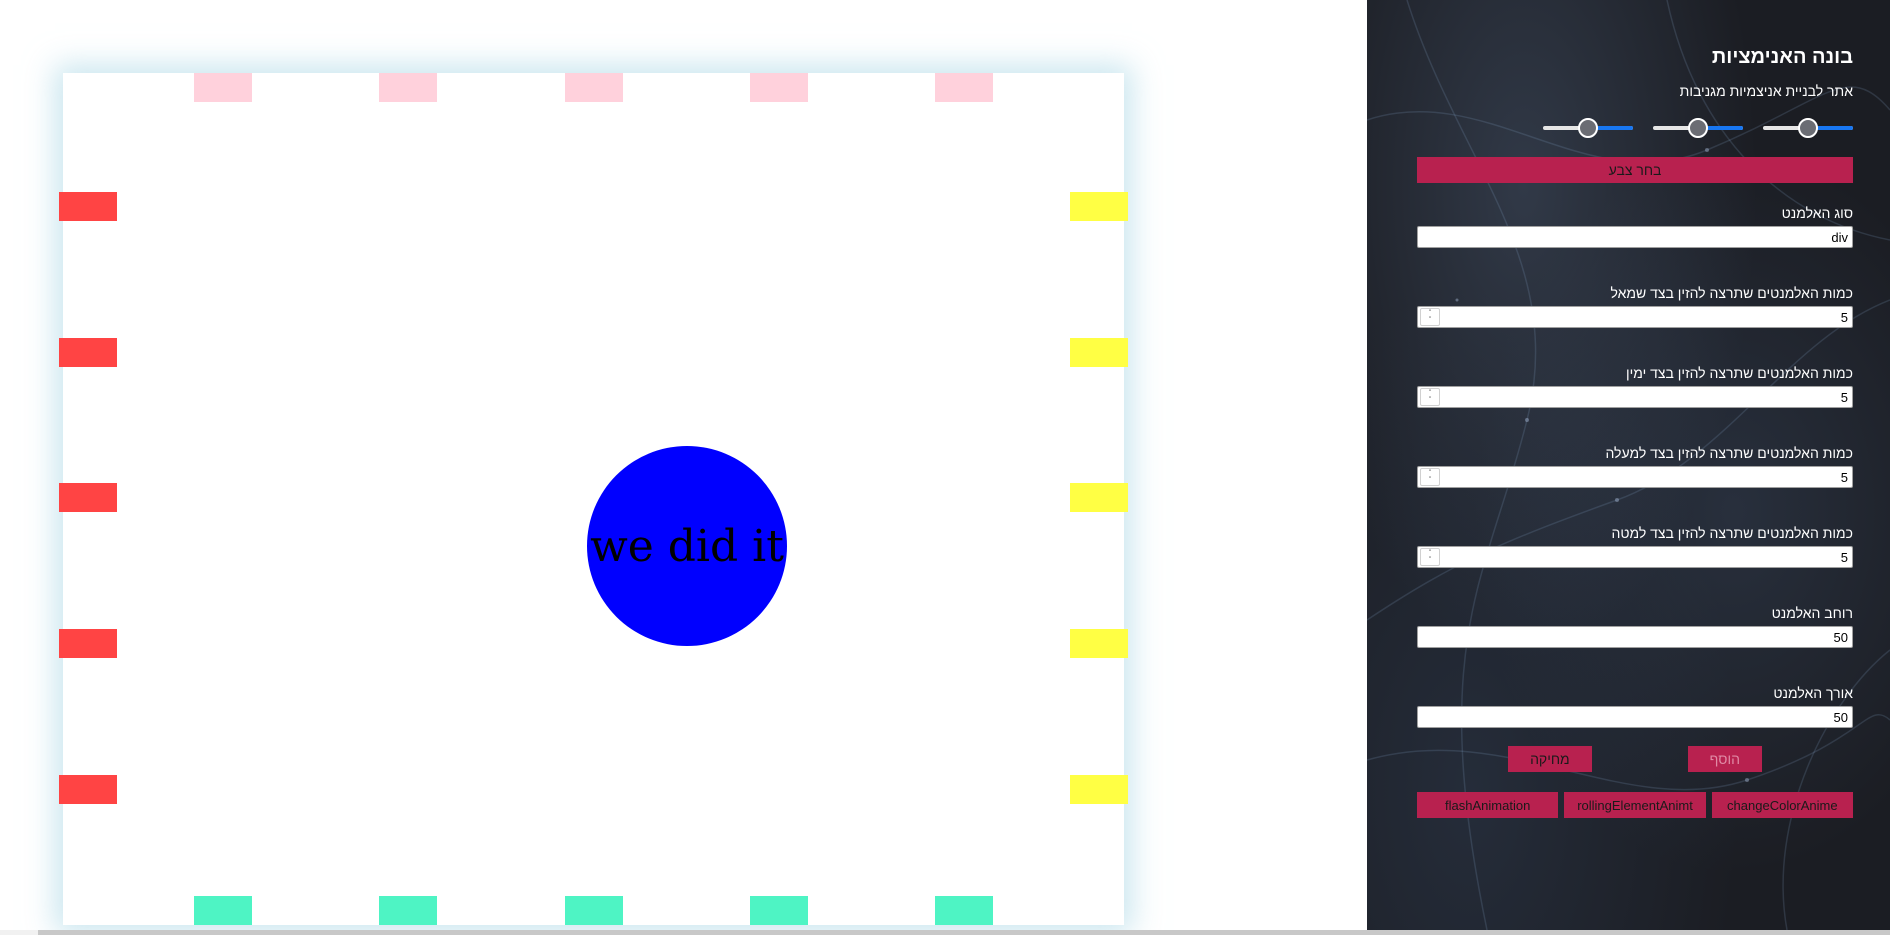 The width and height of the screenshot is (1890, 935). Describe the element at coordinates (1635, 557) in the screenshot. I see `count-bottom-input: 5 ˄ ˅` at that location.